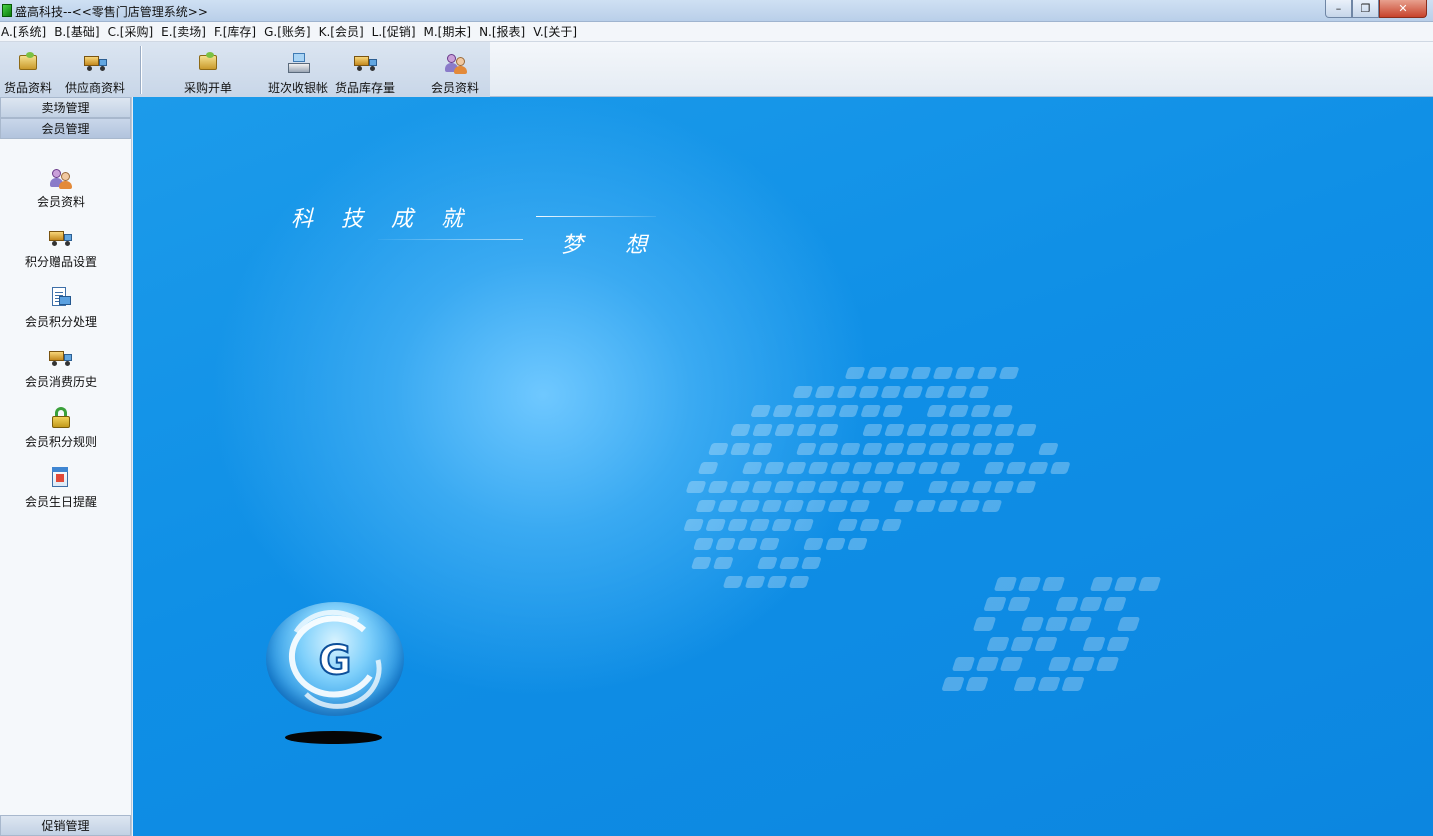  I want to click on toolbar-stock-button: 货品库存量, so click(365, 70).